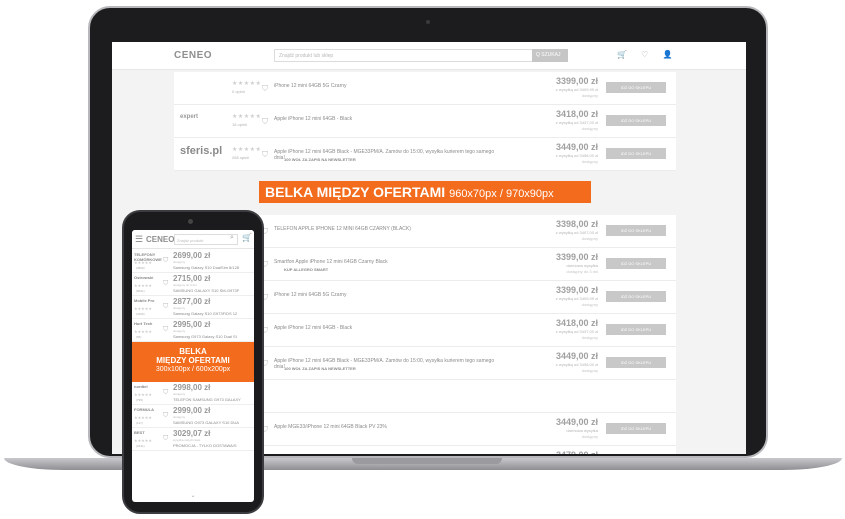 This screenshot has height=519, width=845. What do you see at coordinates (212, 445) in the screenshot?
I see `offer-title: PROMOCJA - TYLKO DOSTAWA/S` at bounding box center [212, 445].